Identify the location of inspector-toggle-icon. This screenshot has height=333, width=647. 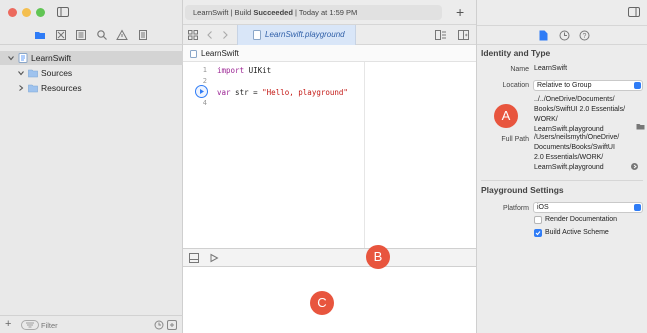
(634, 12).